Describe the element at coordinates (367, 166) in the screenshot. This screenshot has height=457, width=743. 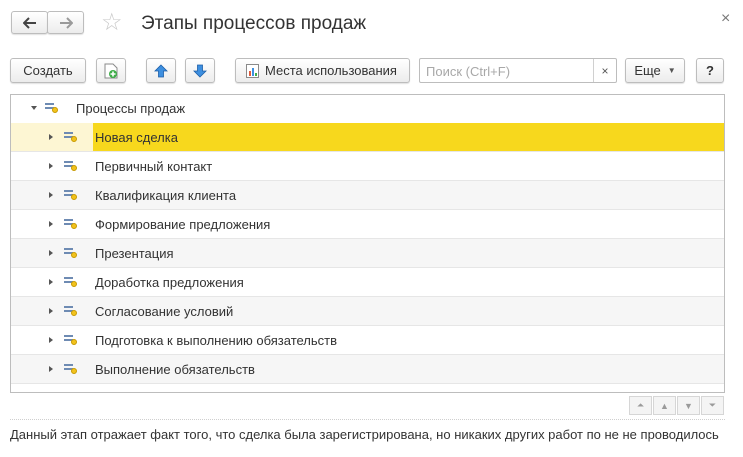
I see `tree-row: Первичный контакт` at that location.